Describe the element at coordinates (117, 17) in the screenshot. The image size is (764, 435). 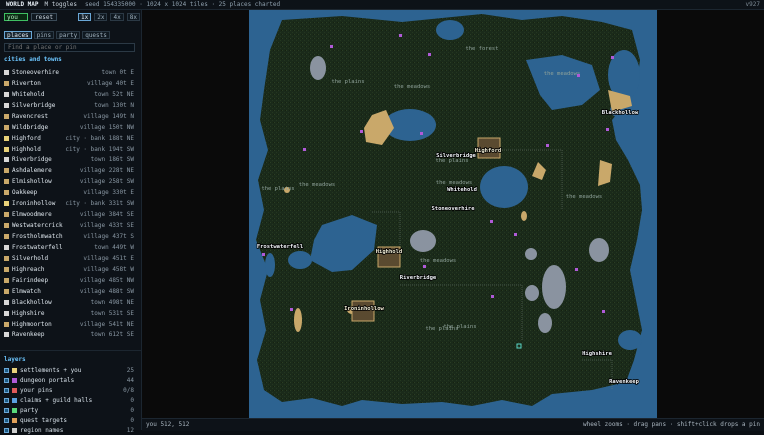
I see `zoom-button-4x: 4x` at that location.